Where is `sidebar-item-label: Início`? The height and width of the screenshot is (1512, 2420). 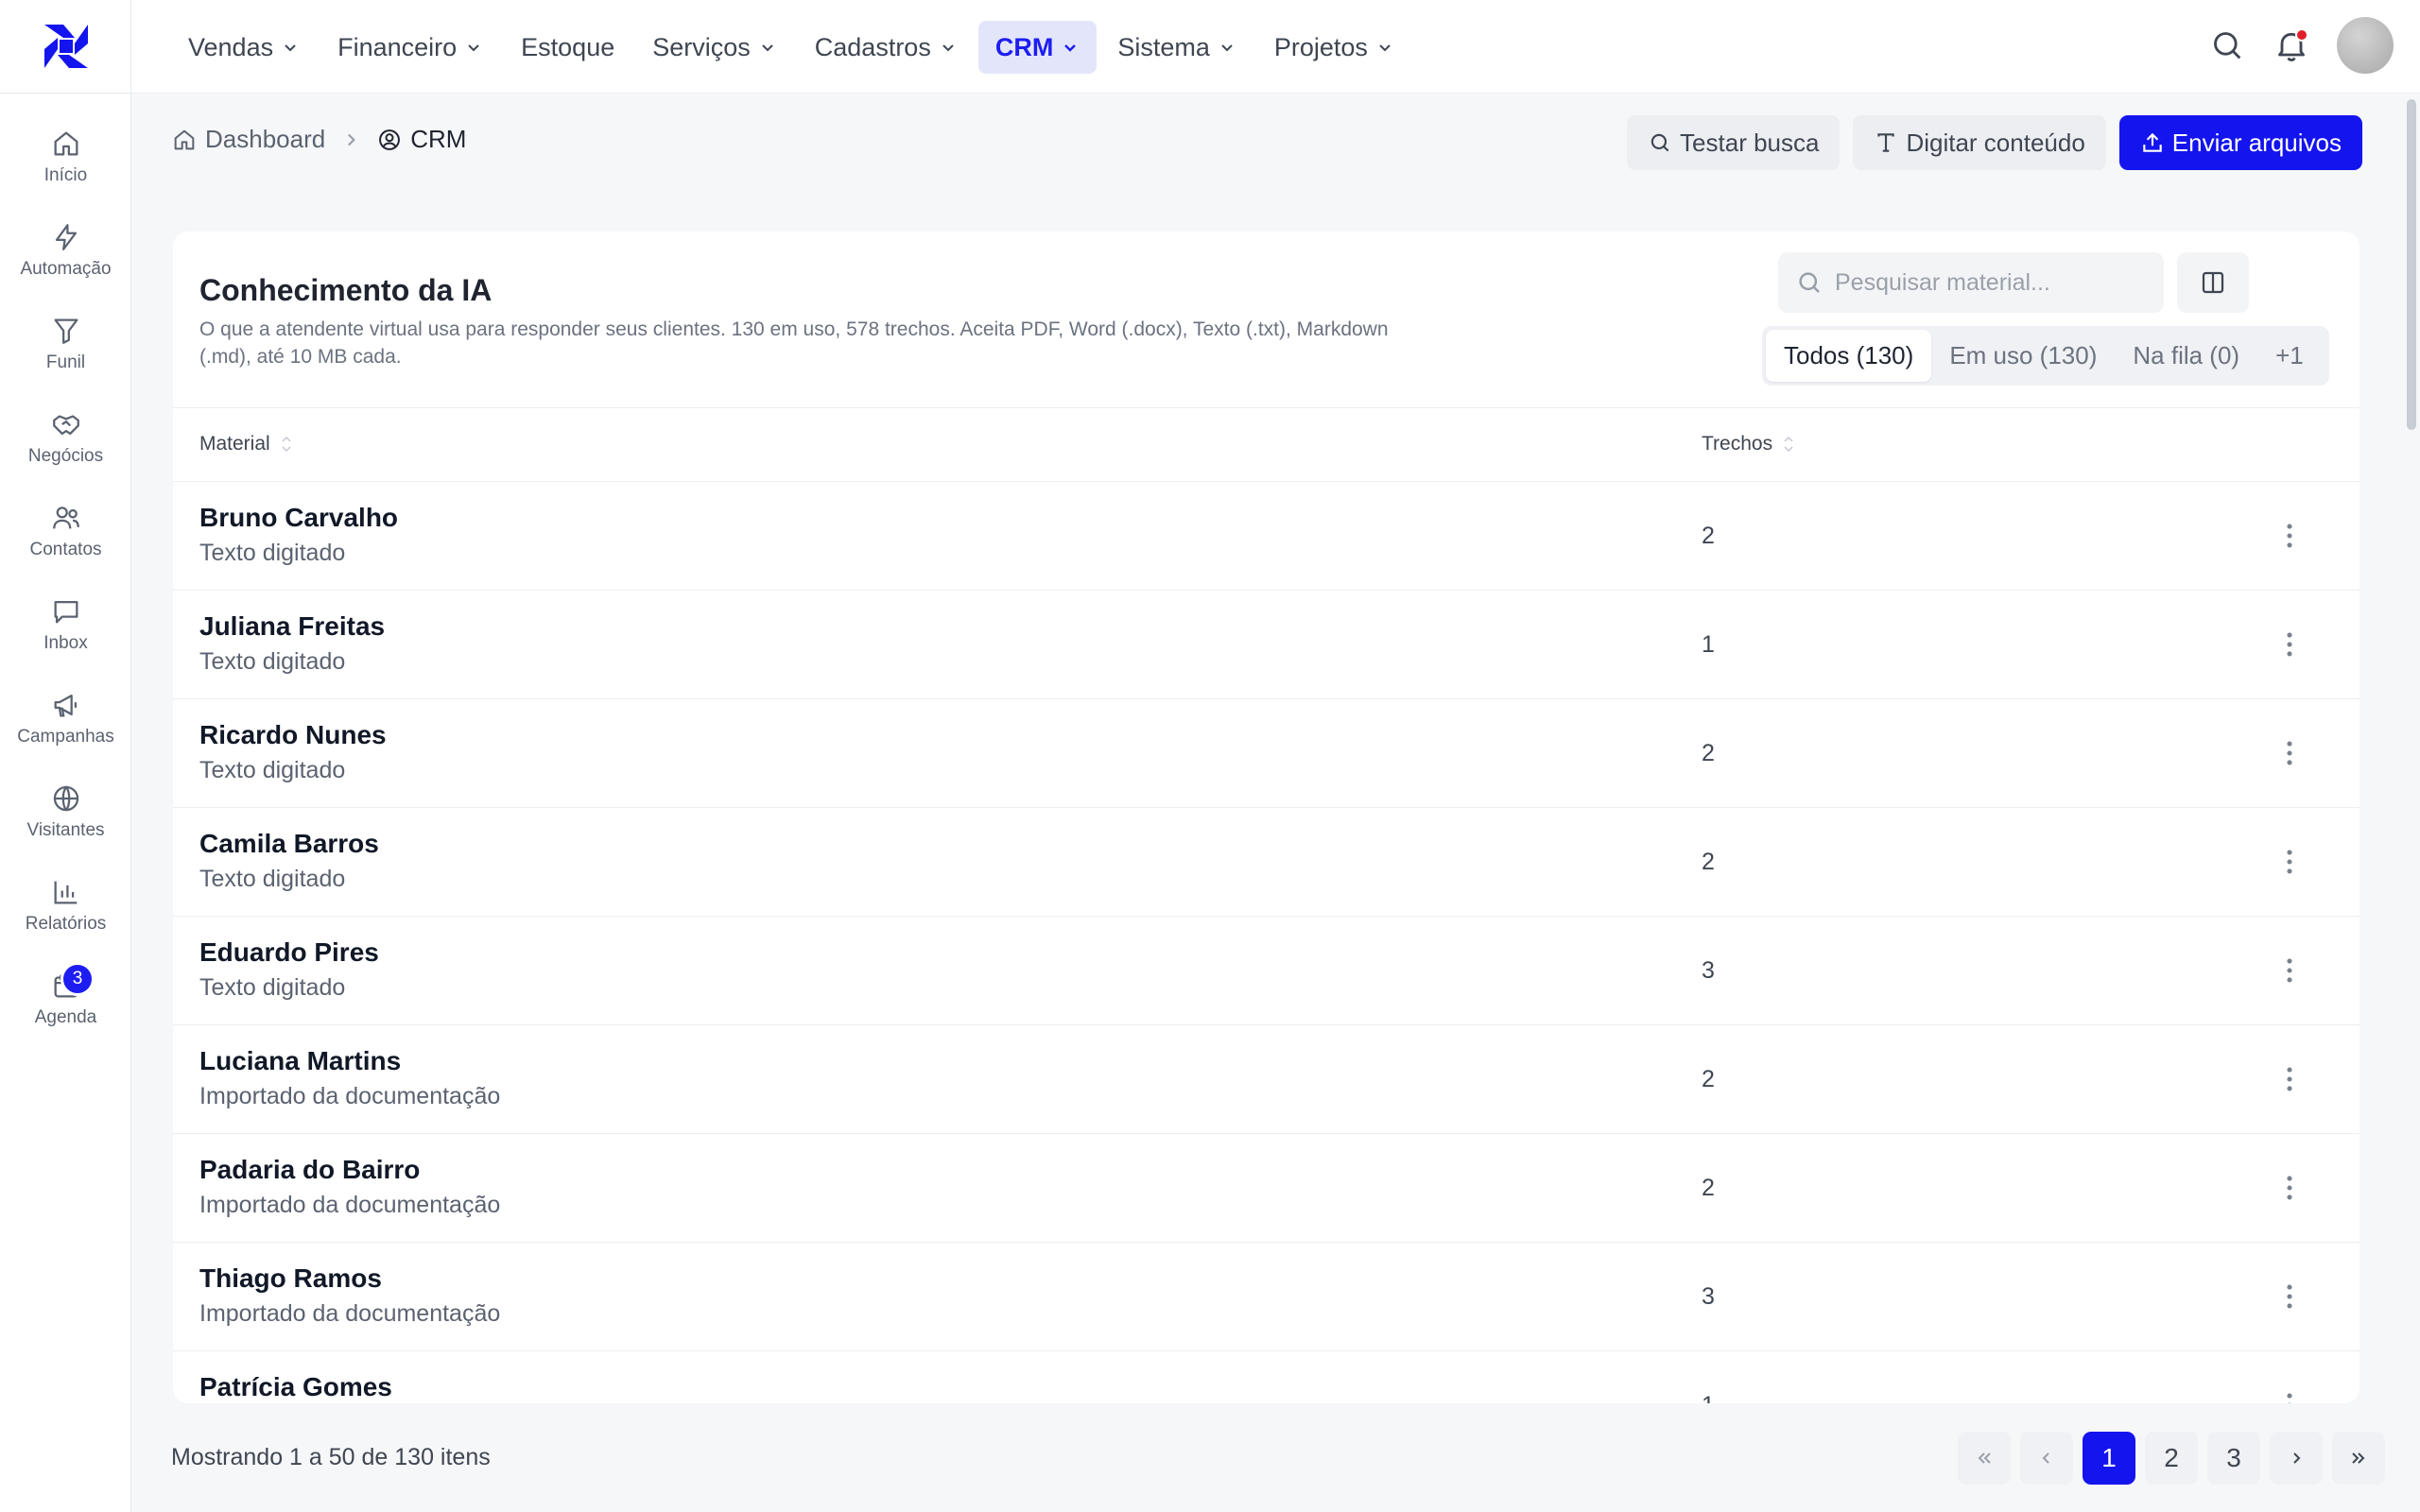
sidebar-item-label: Início is located at coordinates (65, 175).